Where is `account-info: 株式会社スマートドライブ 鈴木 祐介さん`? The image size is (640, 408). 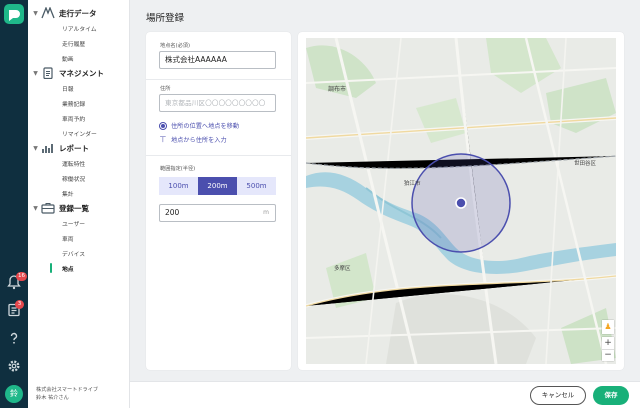 account-info: 株式会社スマートドライブ 鈴木 祐介さん is located at coordinates (67, 394).